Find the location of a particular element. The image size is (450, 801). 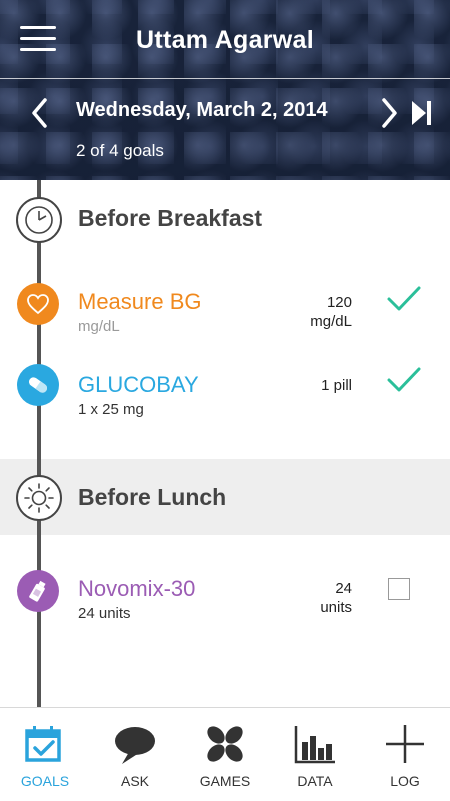

nav-label-games: GAMES is located at coordinates (225, 781).